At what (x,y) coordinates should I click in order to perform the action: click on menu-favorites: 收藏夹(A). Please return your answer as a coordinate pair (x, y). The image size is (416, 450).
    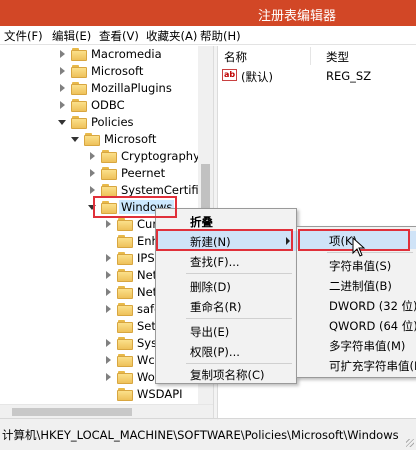
    Looking at the image, I should click on (171, 36).